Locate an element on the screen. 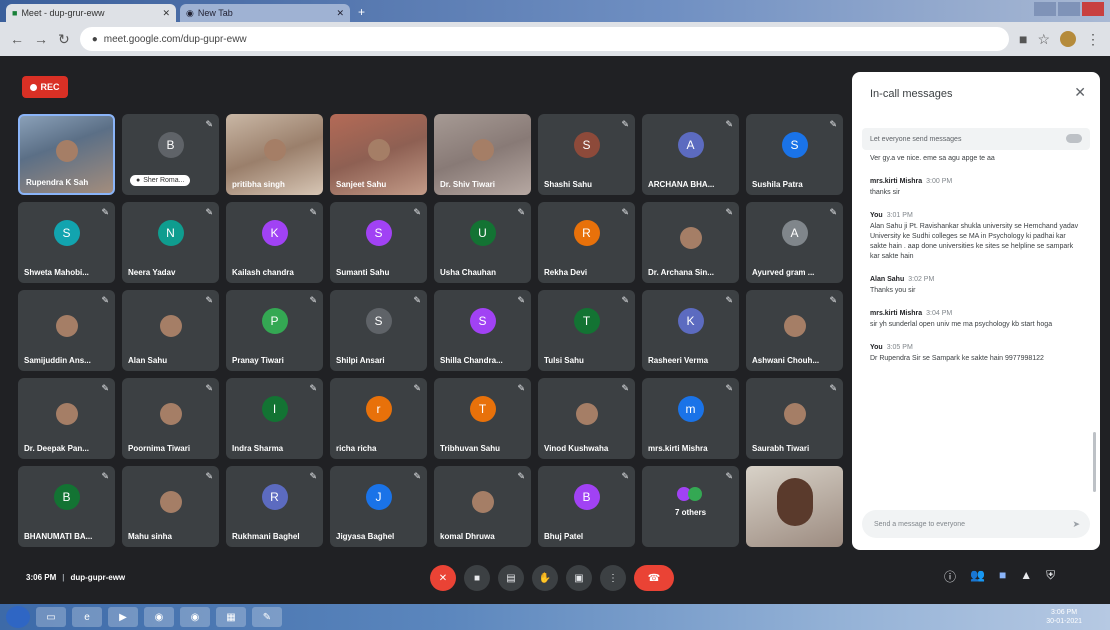 The image size is (1110, 630). mini-avatar is located at coordinates (694, 494).